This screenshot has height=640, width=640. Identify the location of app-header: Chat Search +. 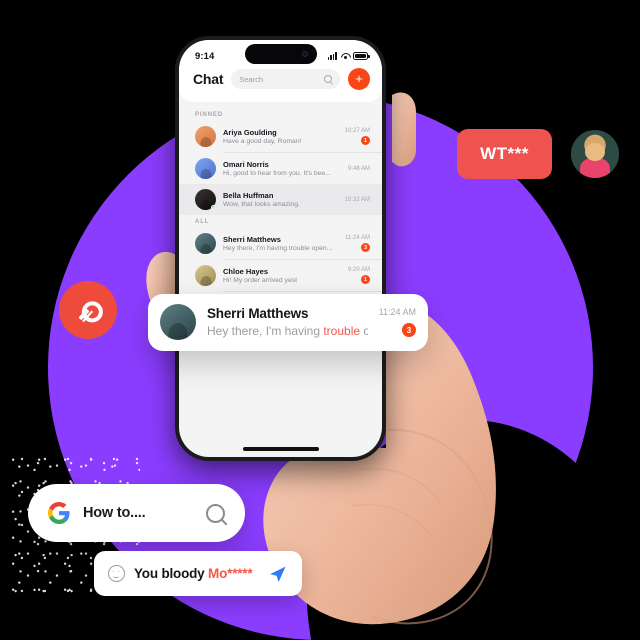
(280, 84).